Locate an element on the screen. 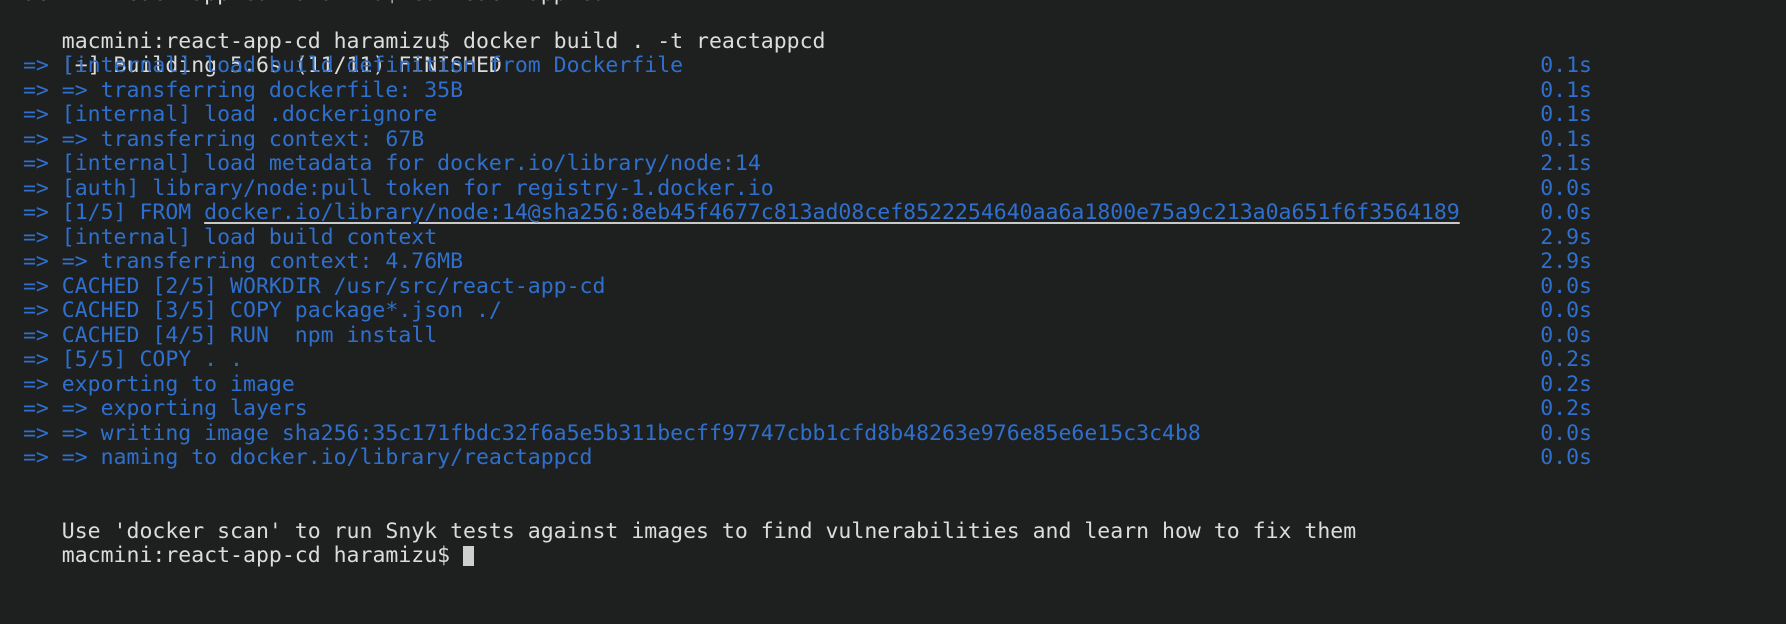  build-step-text: => [5/5] COPY . . is located at coordinates (126, 359).